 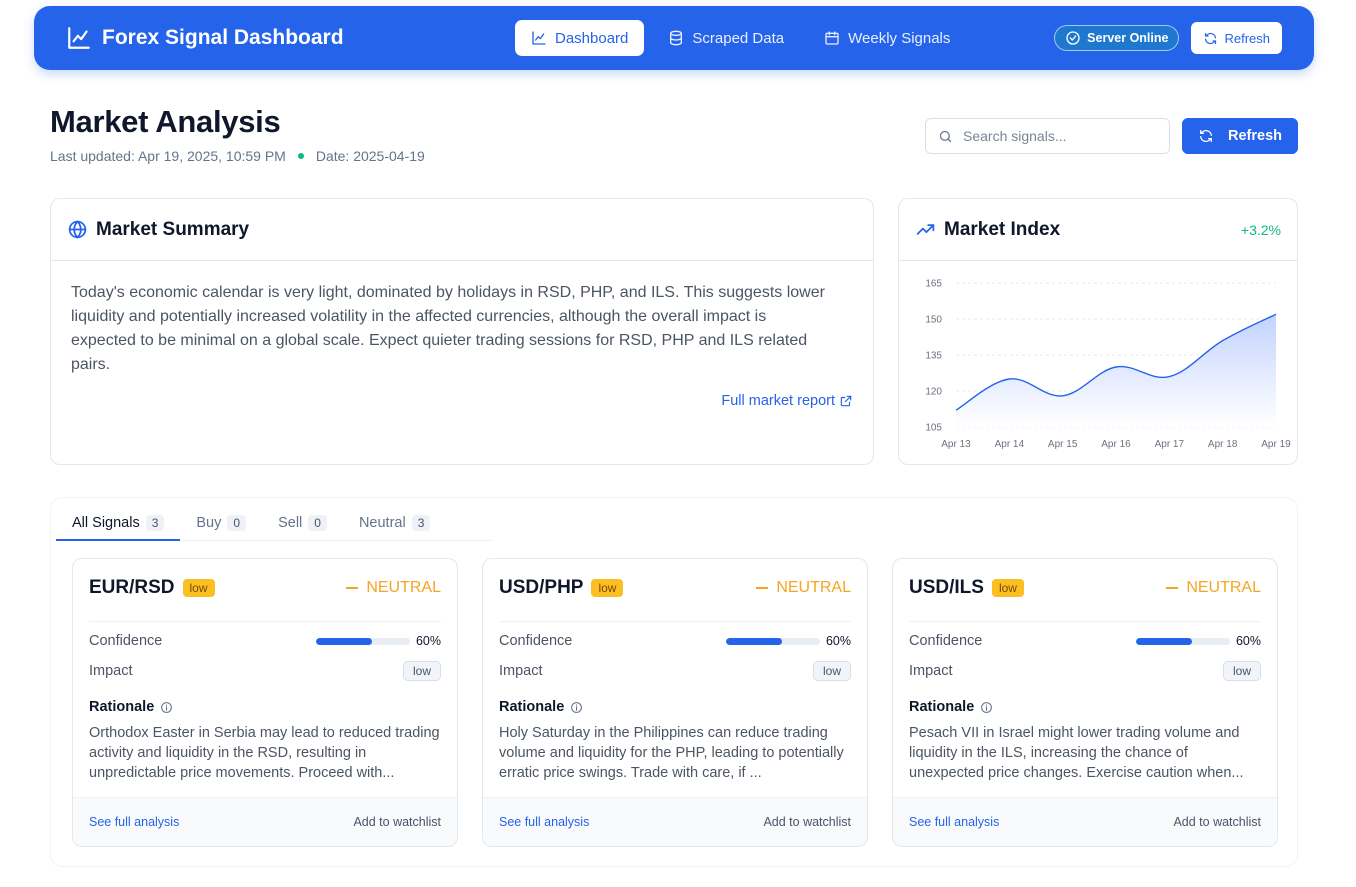 I want to click on tab-count: 3, so click(x=421, y=523).